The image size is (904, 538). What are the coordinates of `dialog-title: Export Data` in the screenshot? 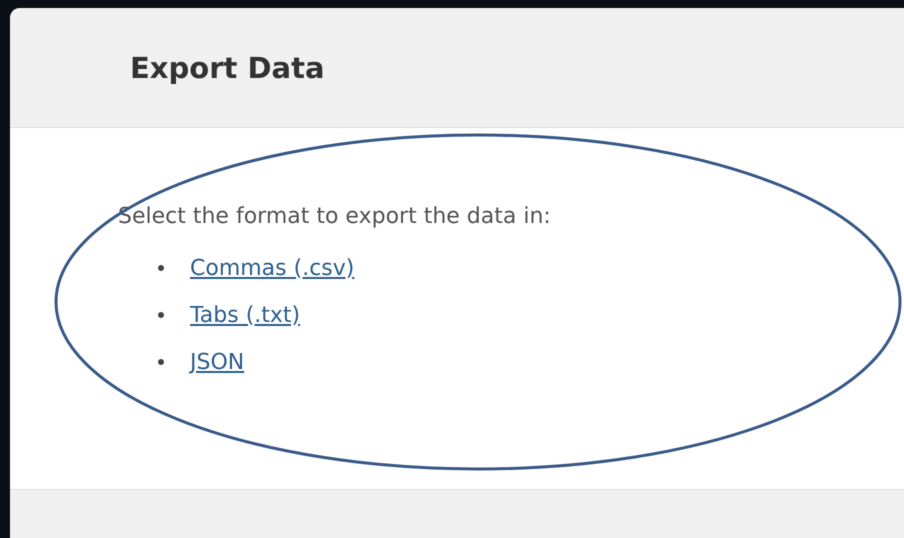 It's located at (227, 67).